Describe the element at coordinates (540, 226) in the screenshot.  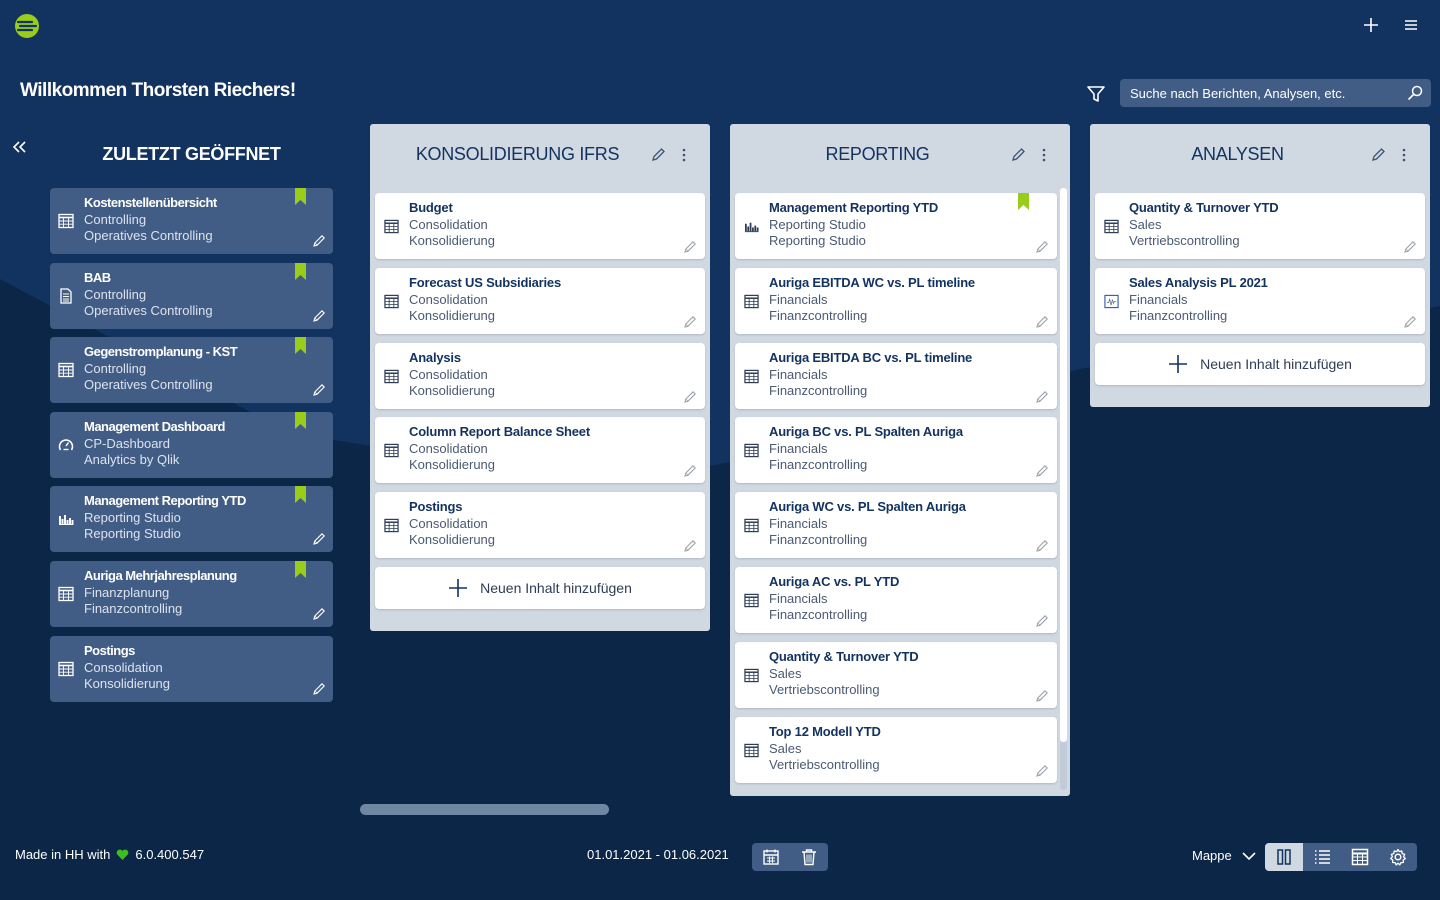
I see `report-card: Budget Consolidation Konsolidierung` at that location.